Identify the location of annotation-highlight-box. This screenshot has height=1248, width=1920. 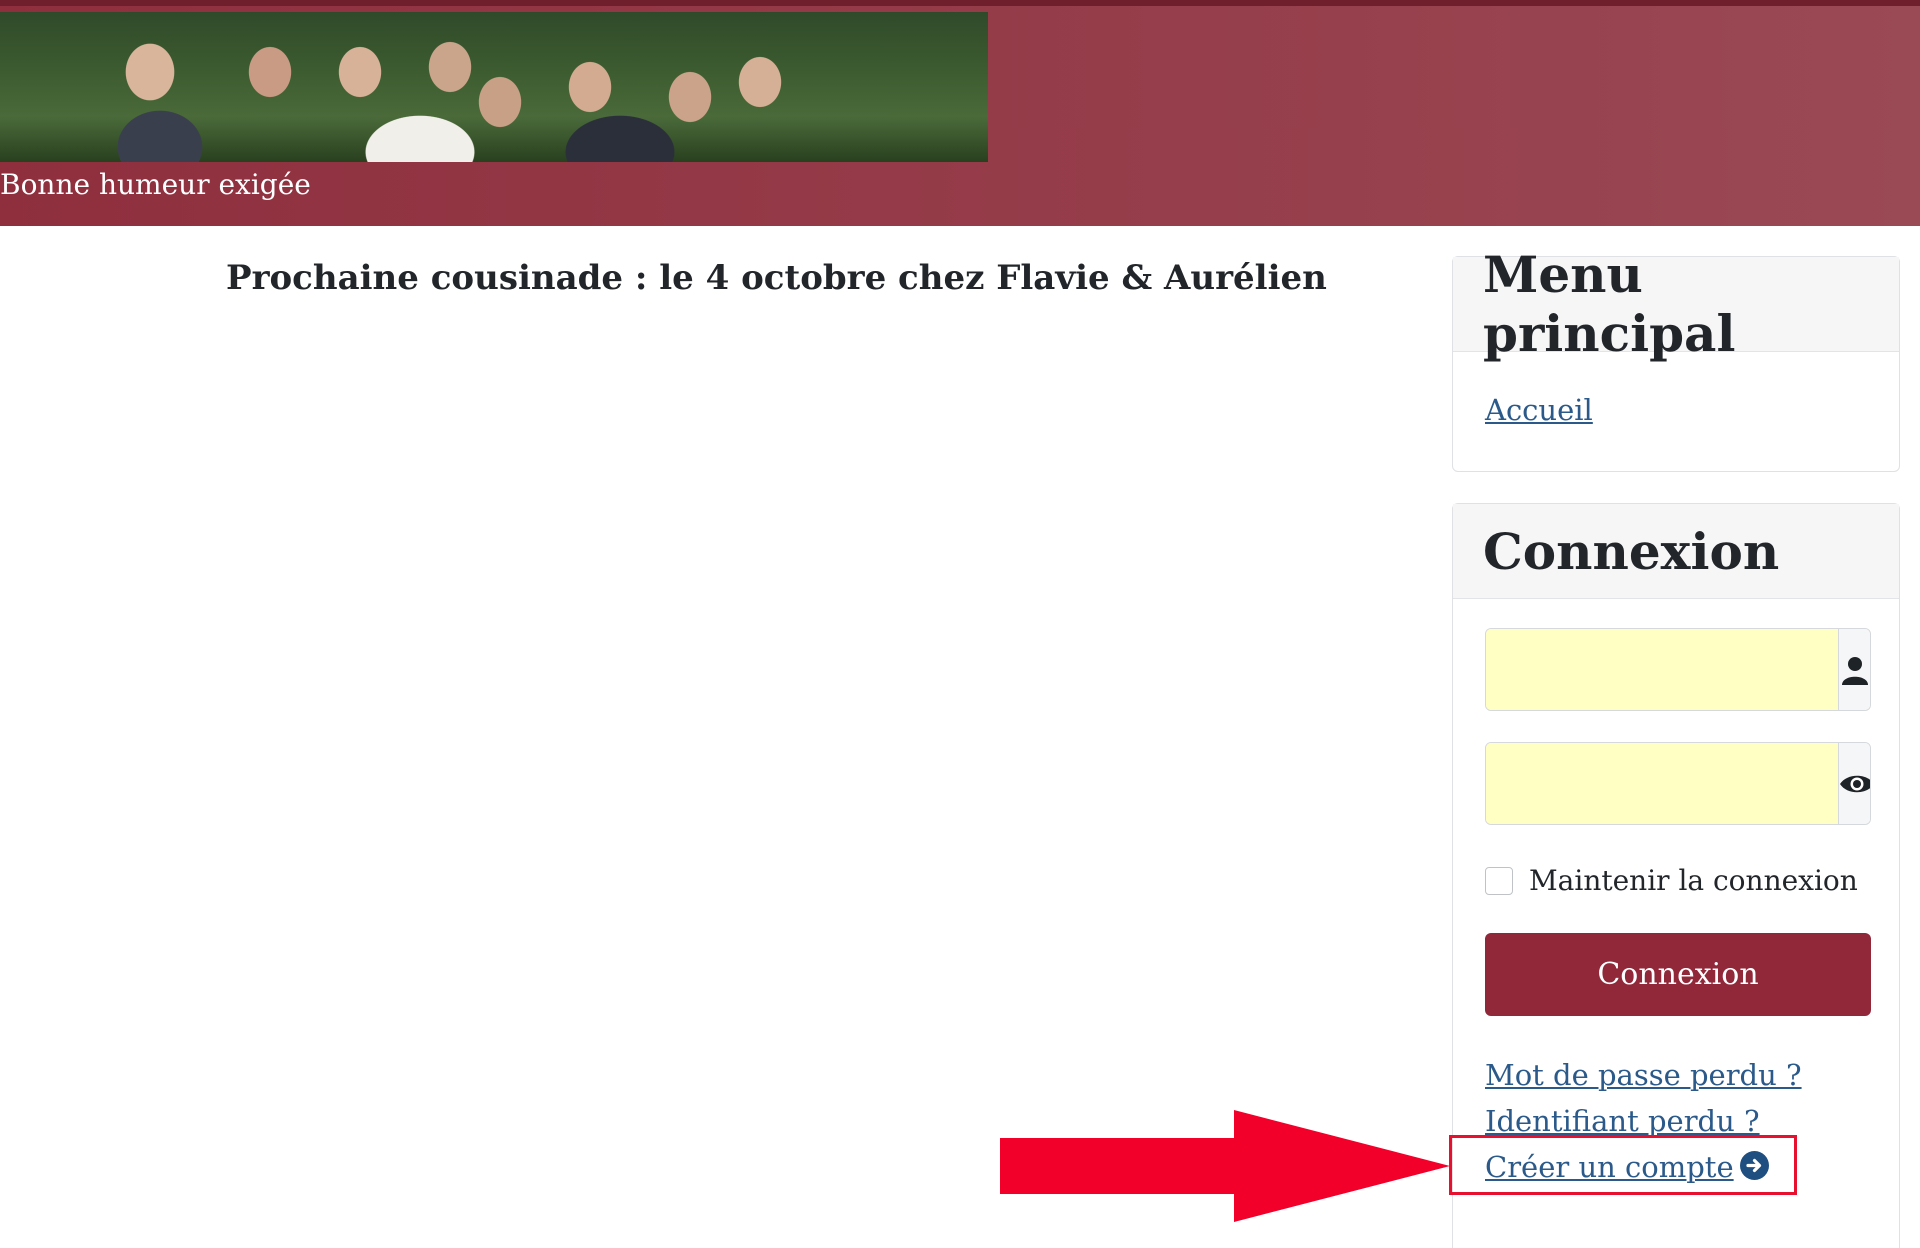
(1623, 1165).